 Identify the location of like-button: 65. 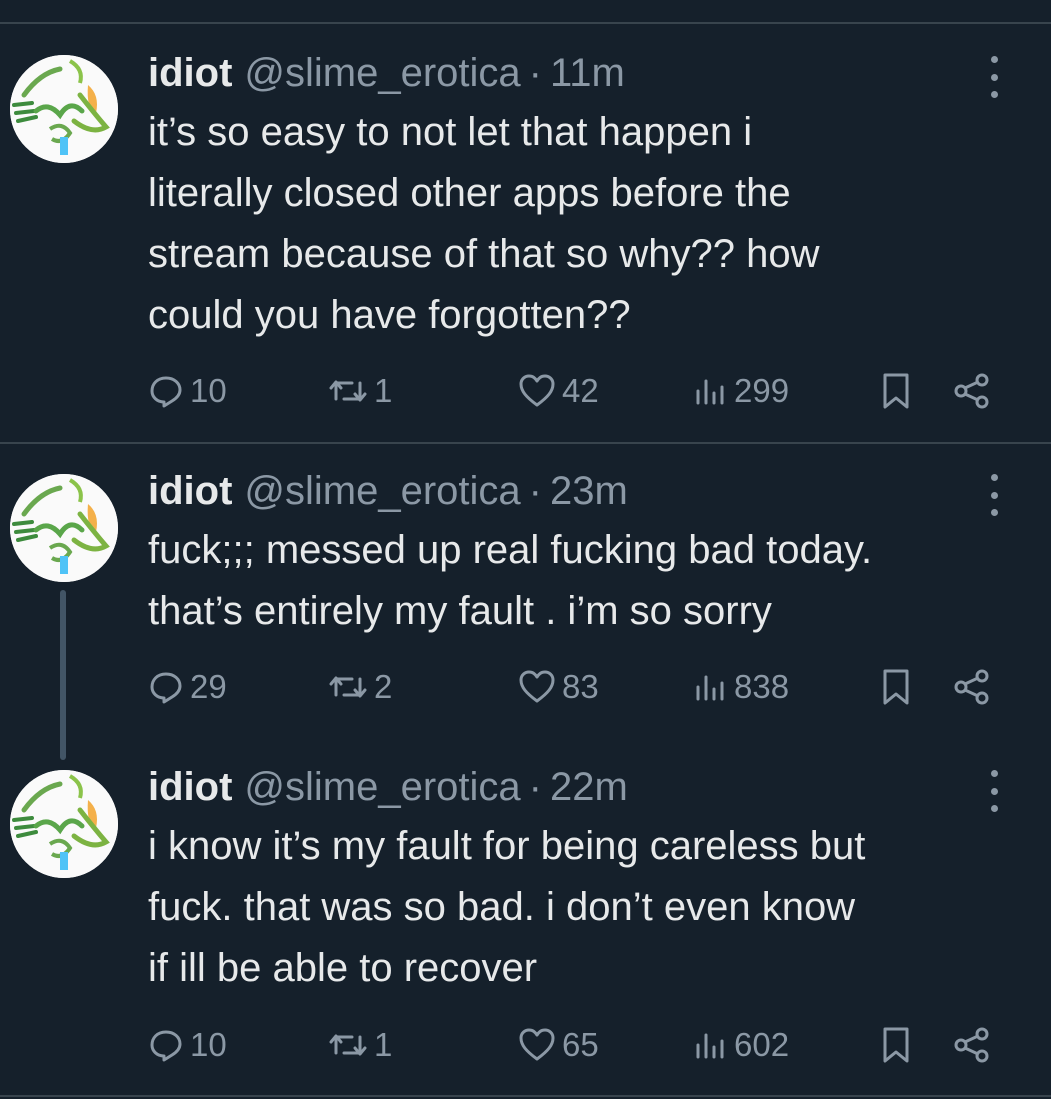
(558, 1045).